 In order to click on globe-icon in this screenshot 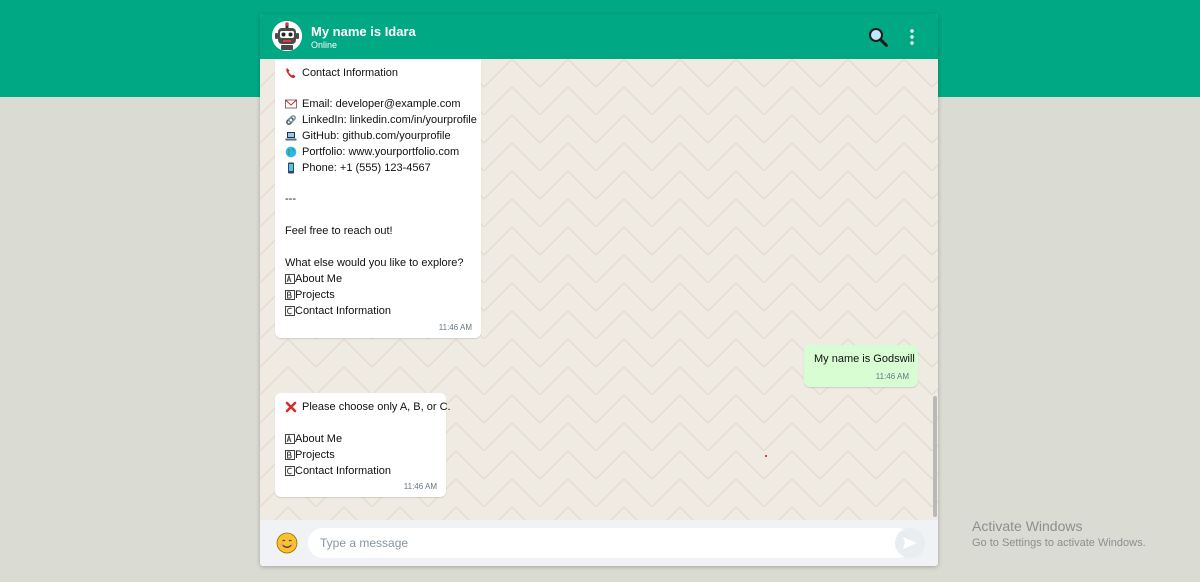, I will do `click(291, 152)`.